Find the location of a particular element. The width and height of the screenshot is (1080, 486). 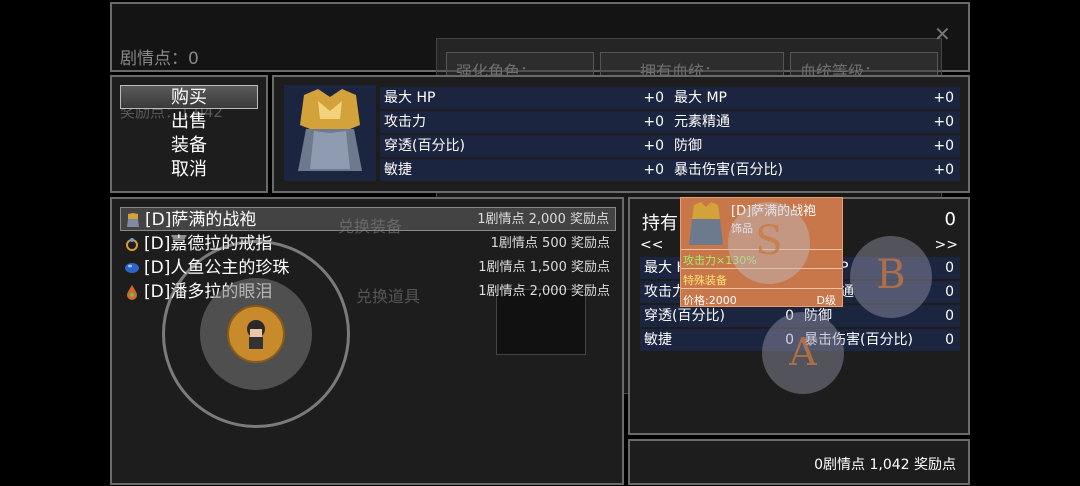

b-button-label: B is located at coordinates (891, 275).